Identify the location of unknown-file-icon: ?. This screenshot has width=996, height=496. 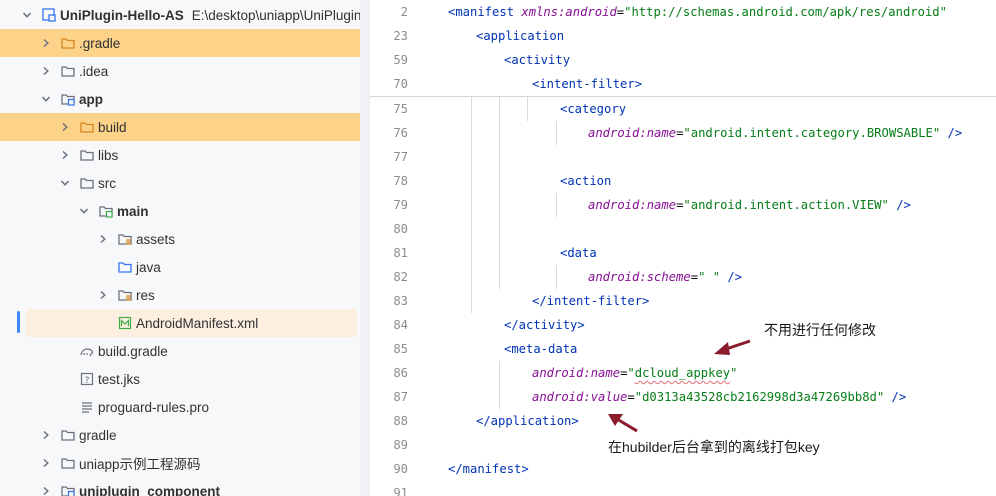
(87, 379).